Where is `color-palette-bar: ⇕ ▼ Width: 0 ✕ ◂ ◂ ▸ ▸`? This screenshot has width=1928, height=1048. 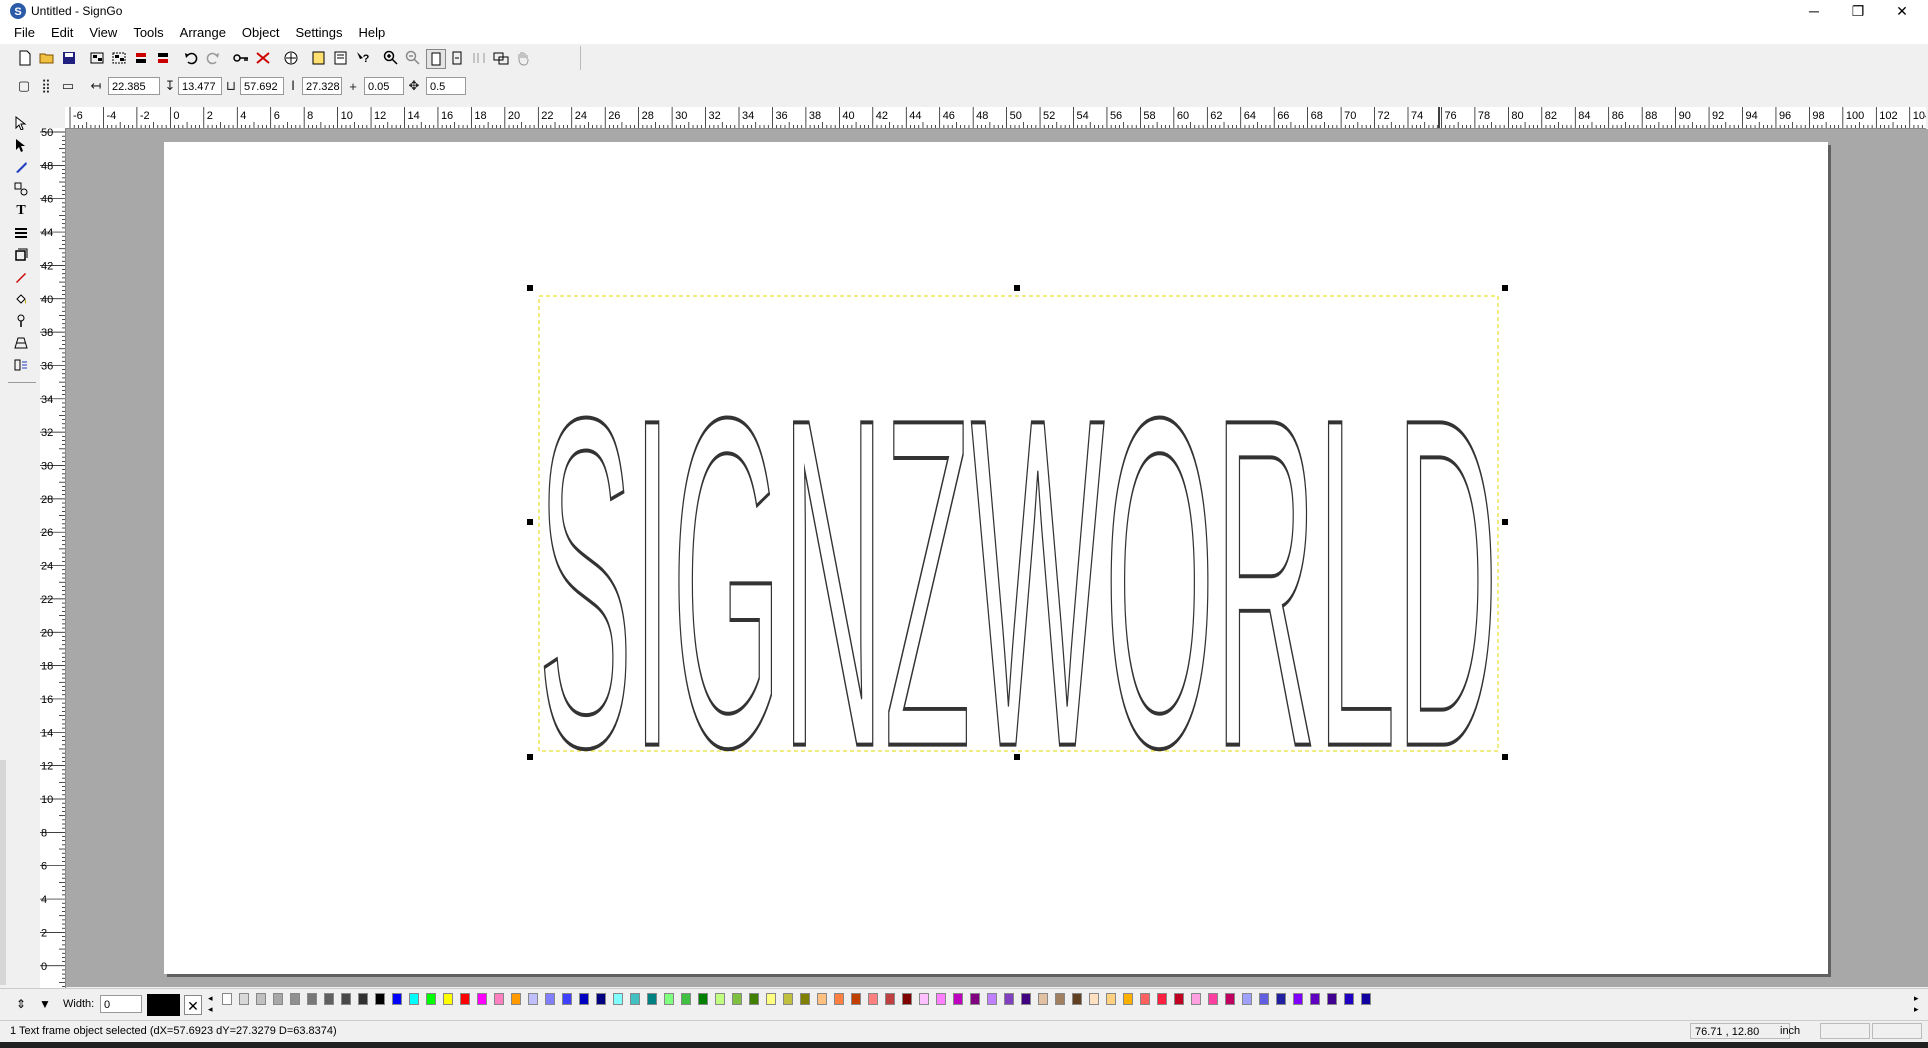 color-palette-bar: ⇕ ▼ Width: 0 ✕ ◂ ◂ ▸ ▸ is located at coordinates (964, 1004).